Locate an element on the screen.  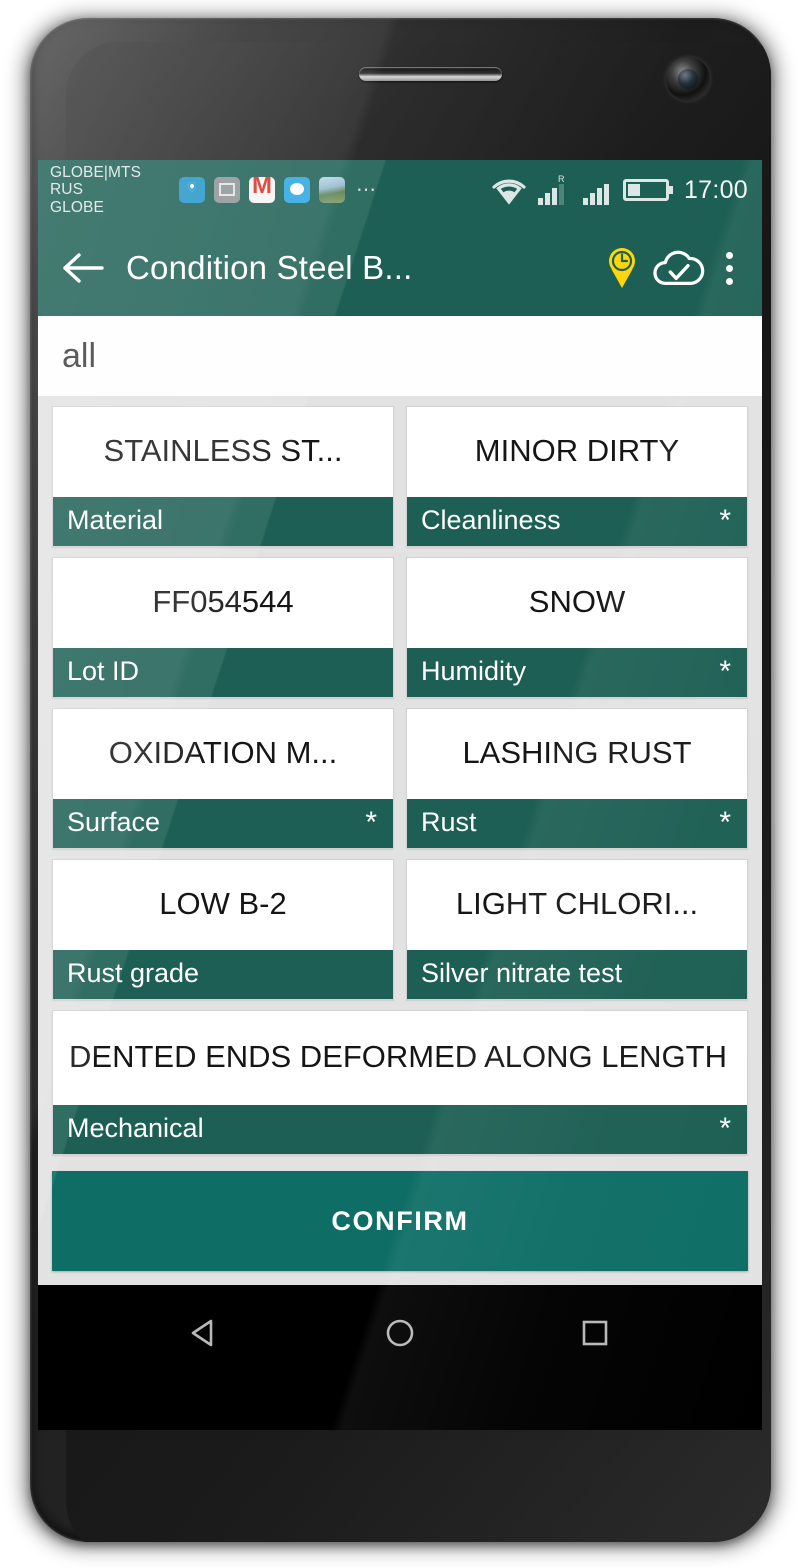
property-card-label: Surface is located at coordinates (114, 822).